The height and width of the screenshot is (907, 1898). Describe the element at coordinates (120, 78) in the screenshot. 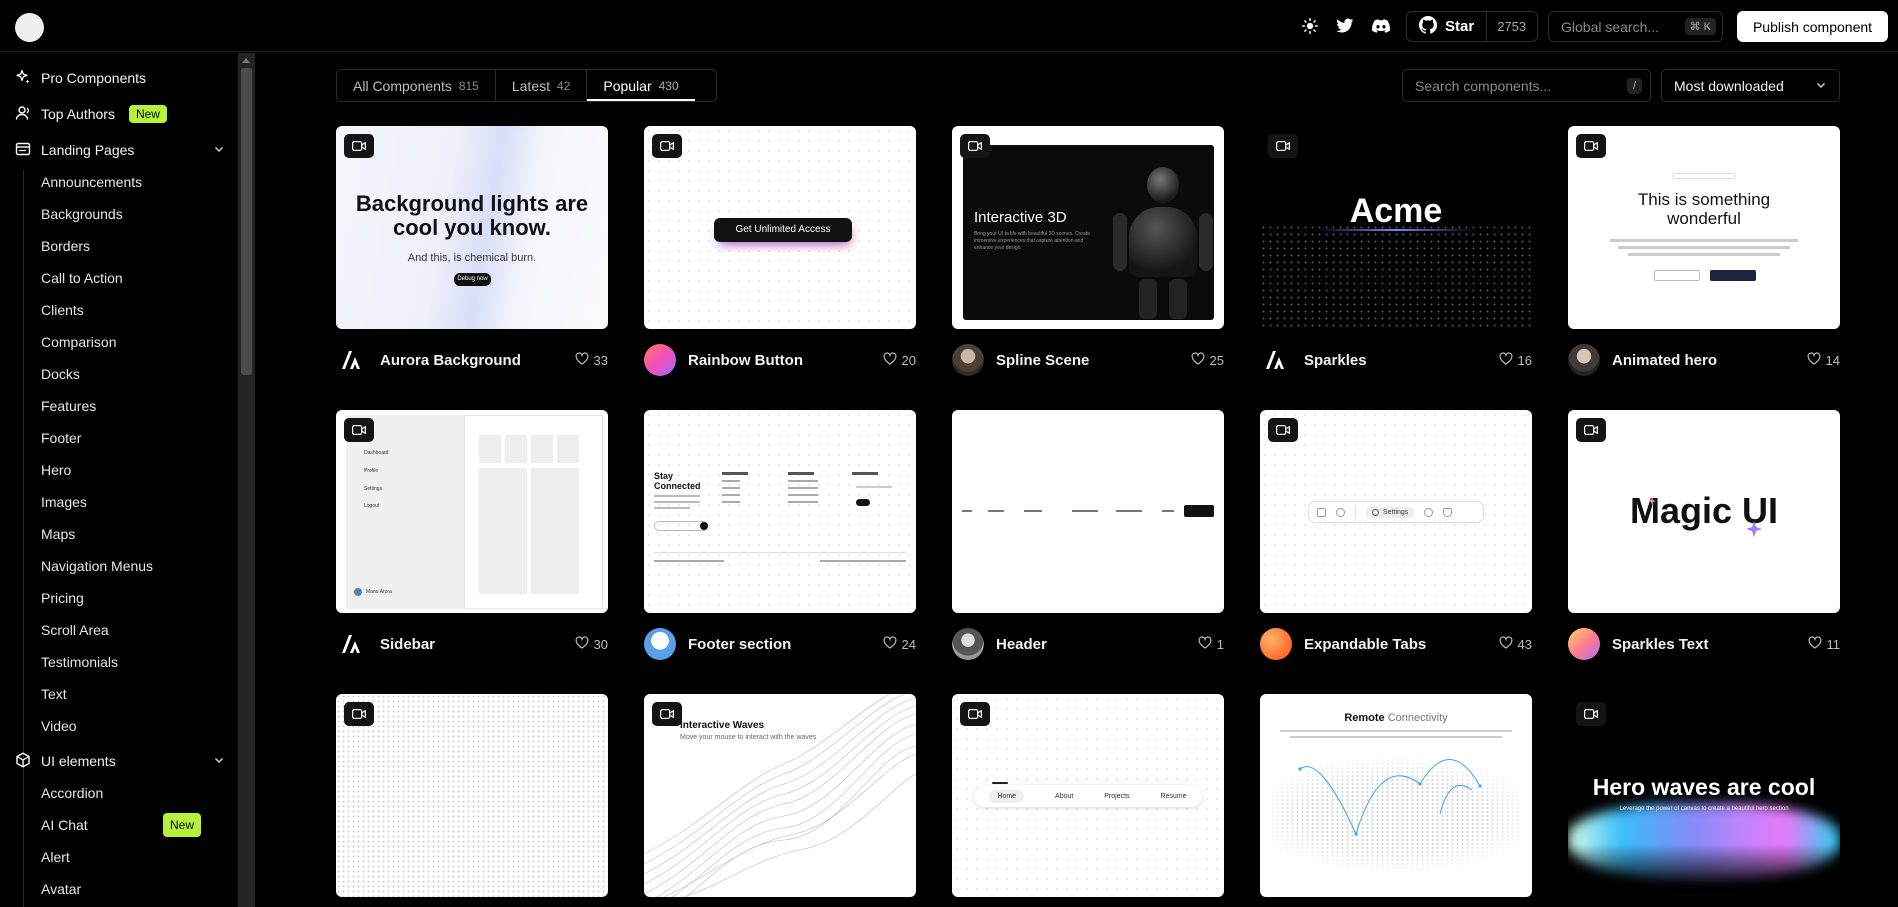

I see `sidebar-item-pro-components: Pro Components` at that location.